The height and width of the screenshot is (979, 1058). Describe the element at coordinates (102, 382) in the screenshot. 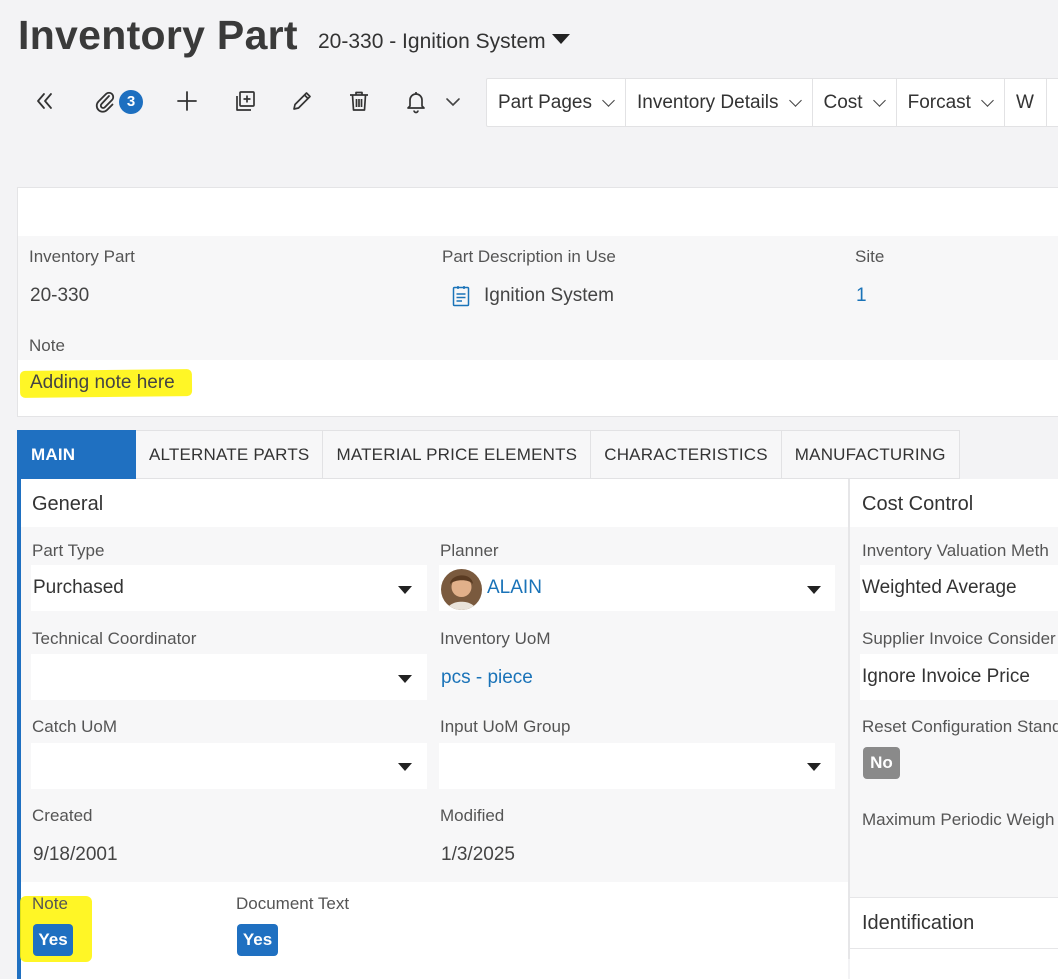

I see `note-value: Adding note here` at that location.